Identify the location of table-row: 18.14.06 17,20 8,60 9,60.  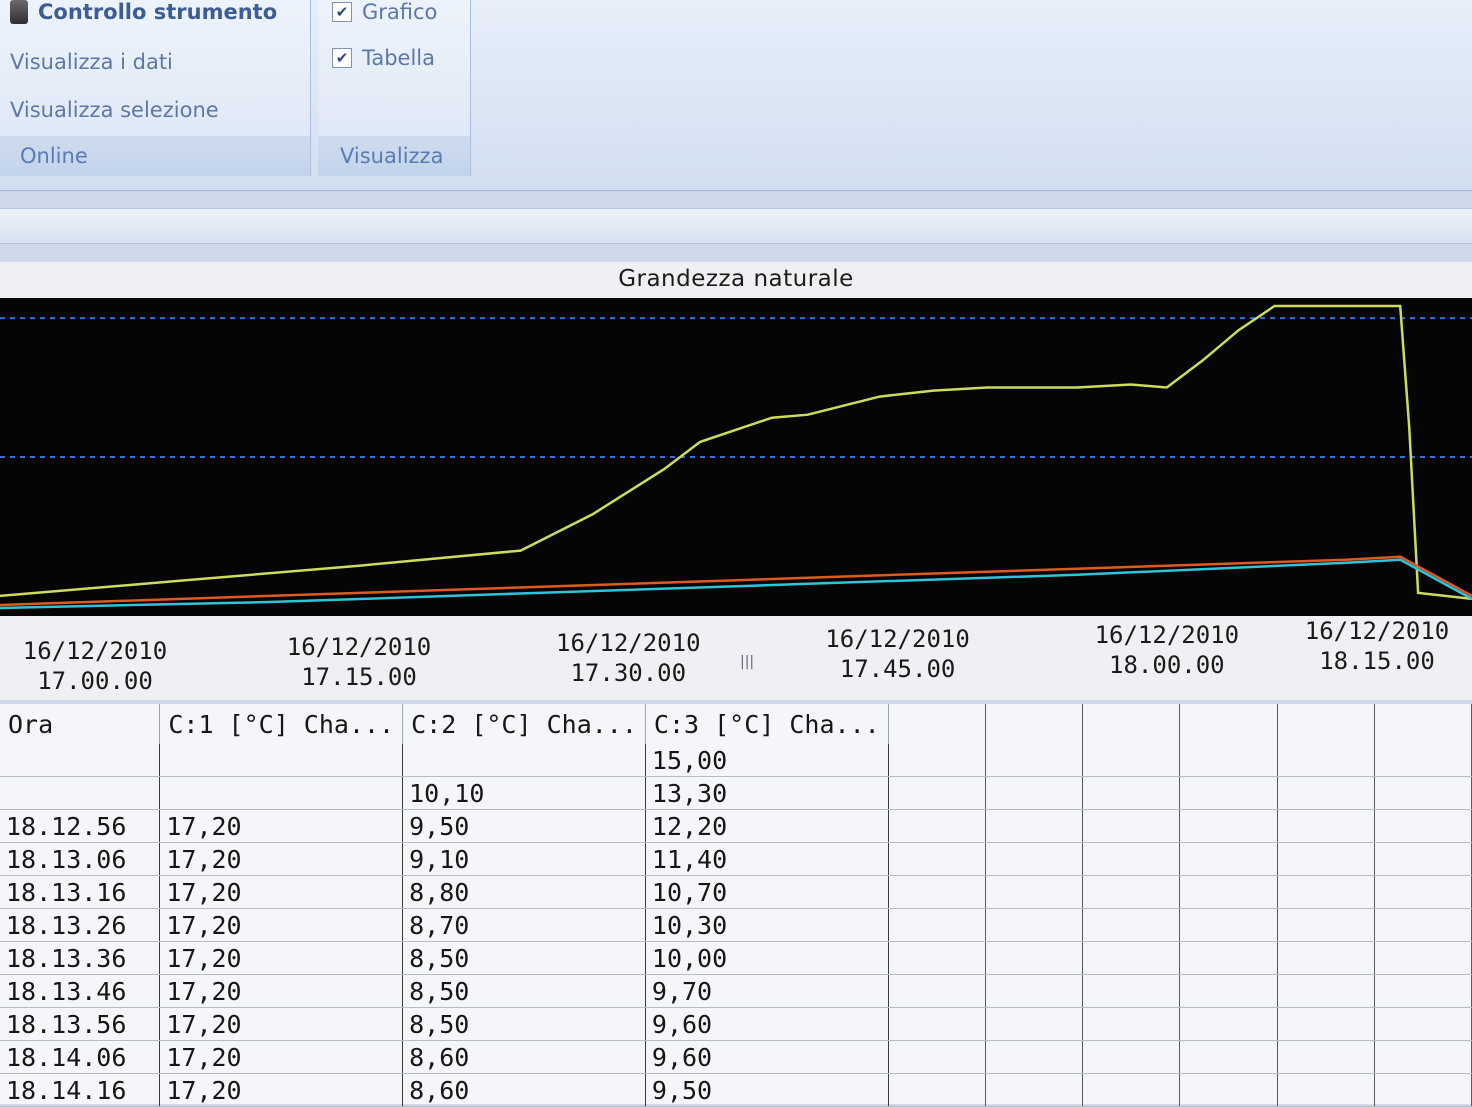
(736, 1057).